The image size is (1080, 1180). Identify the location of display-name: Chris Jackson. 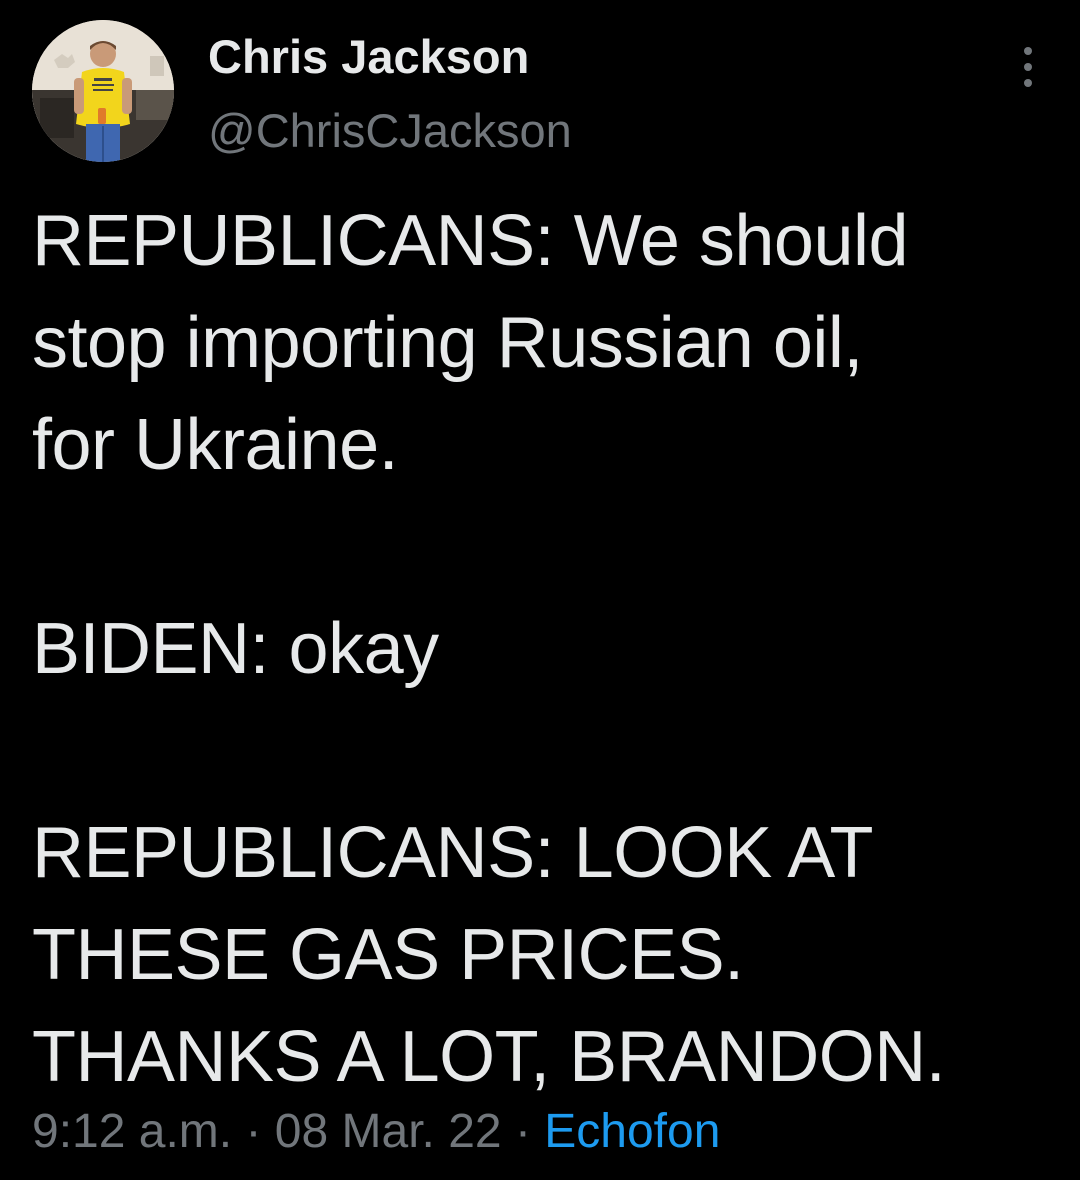
(390, 57).